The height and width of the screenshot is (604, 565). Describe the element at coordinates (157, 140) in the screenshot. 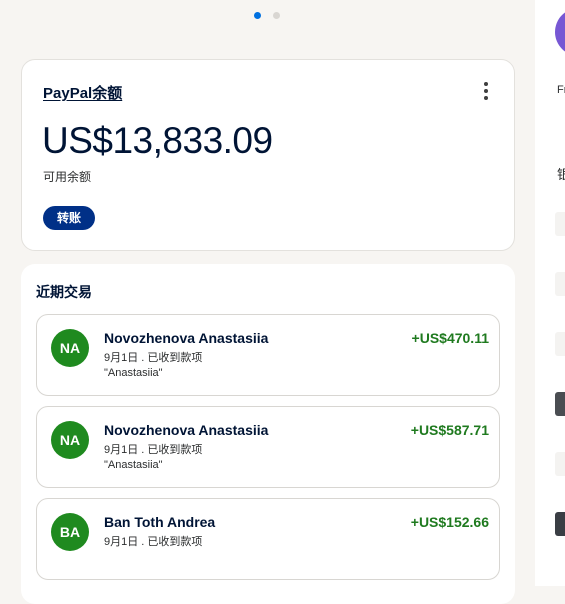

I see `balance-amount: US$13,833.09` at that location.